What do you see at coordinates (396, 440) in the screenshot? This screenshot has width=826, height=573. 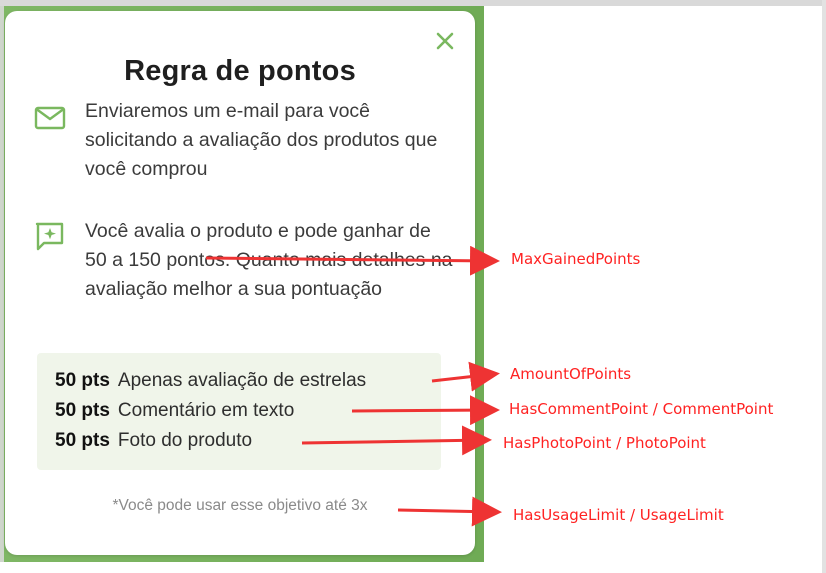 I see `arrow-photo` at bounding box center [396, 440].